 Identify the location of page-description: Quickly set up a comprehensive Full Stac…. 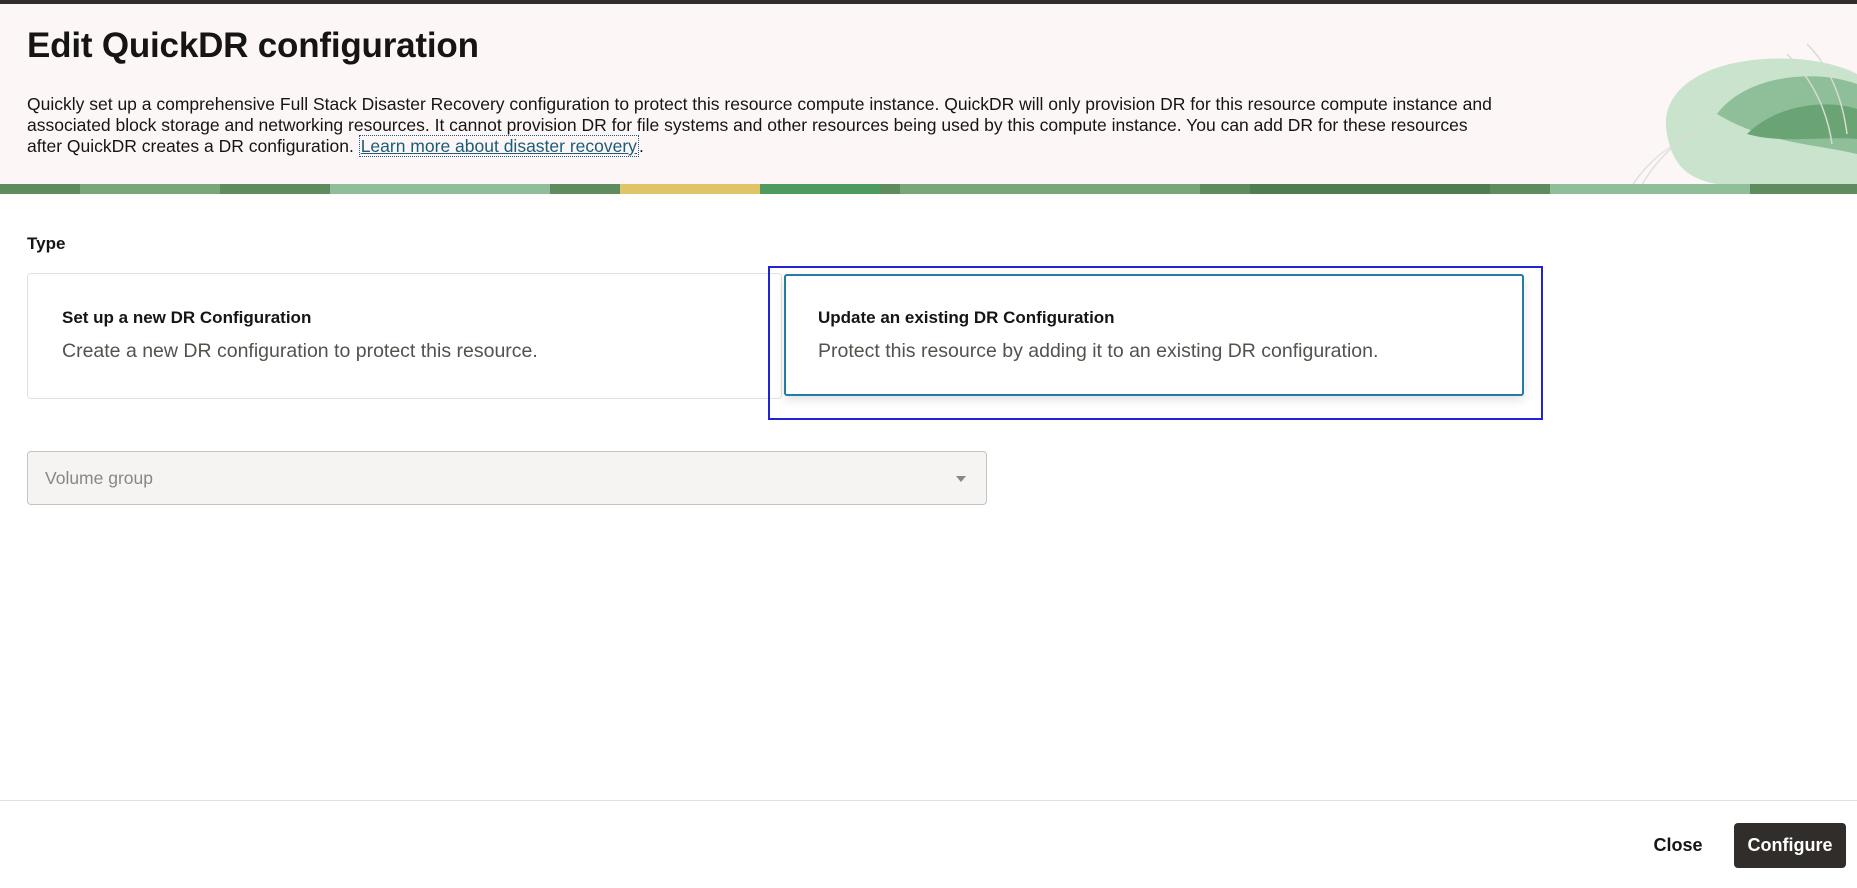
(762, 125).